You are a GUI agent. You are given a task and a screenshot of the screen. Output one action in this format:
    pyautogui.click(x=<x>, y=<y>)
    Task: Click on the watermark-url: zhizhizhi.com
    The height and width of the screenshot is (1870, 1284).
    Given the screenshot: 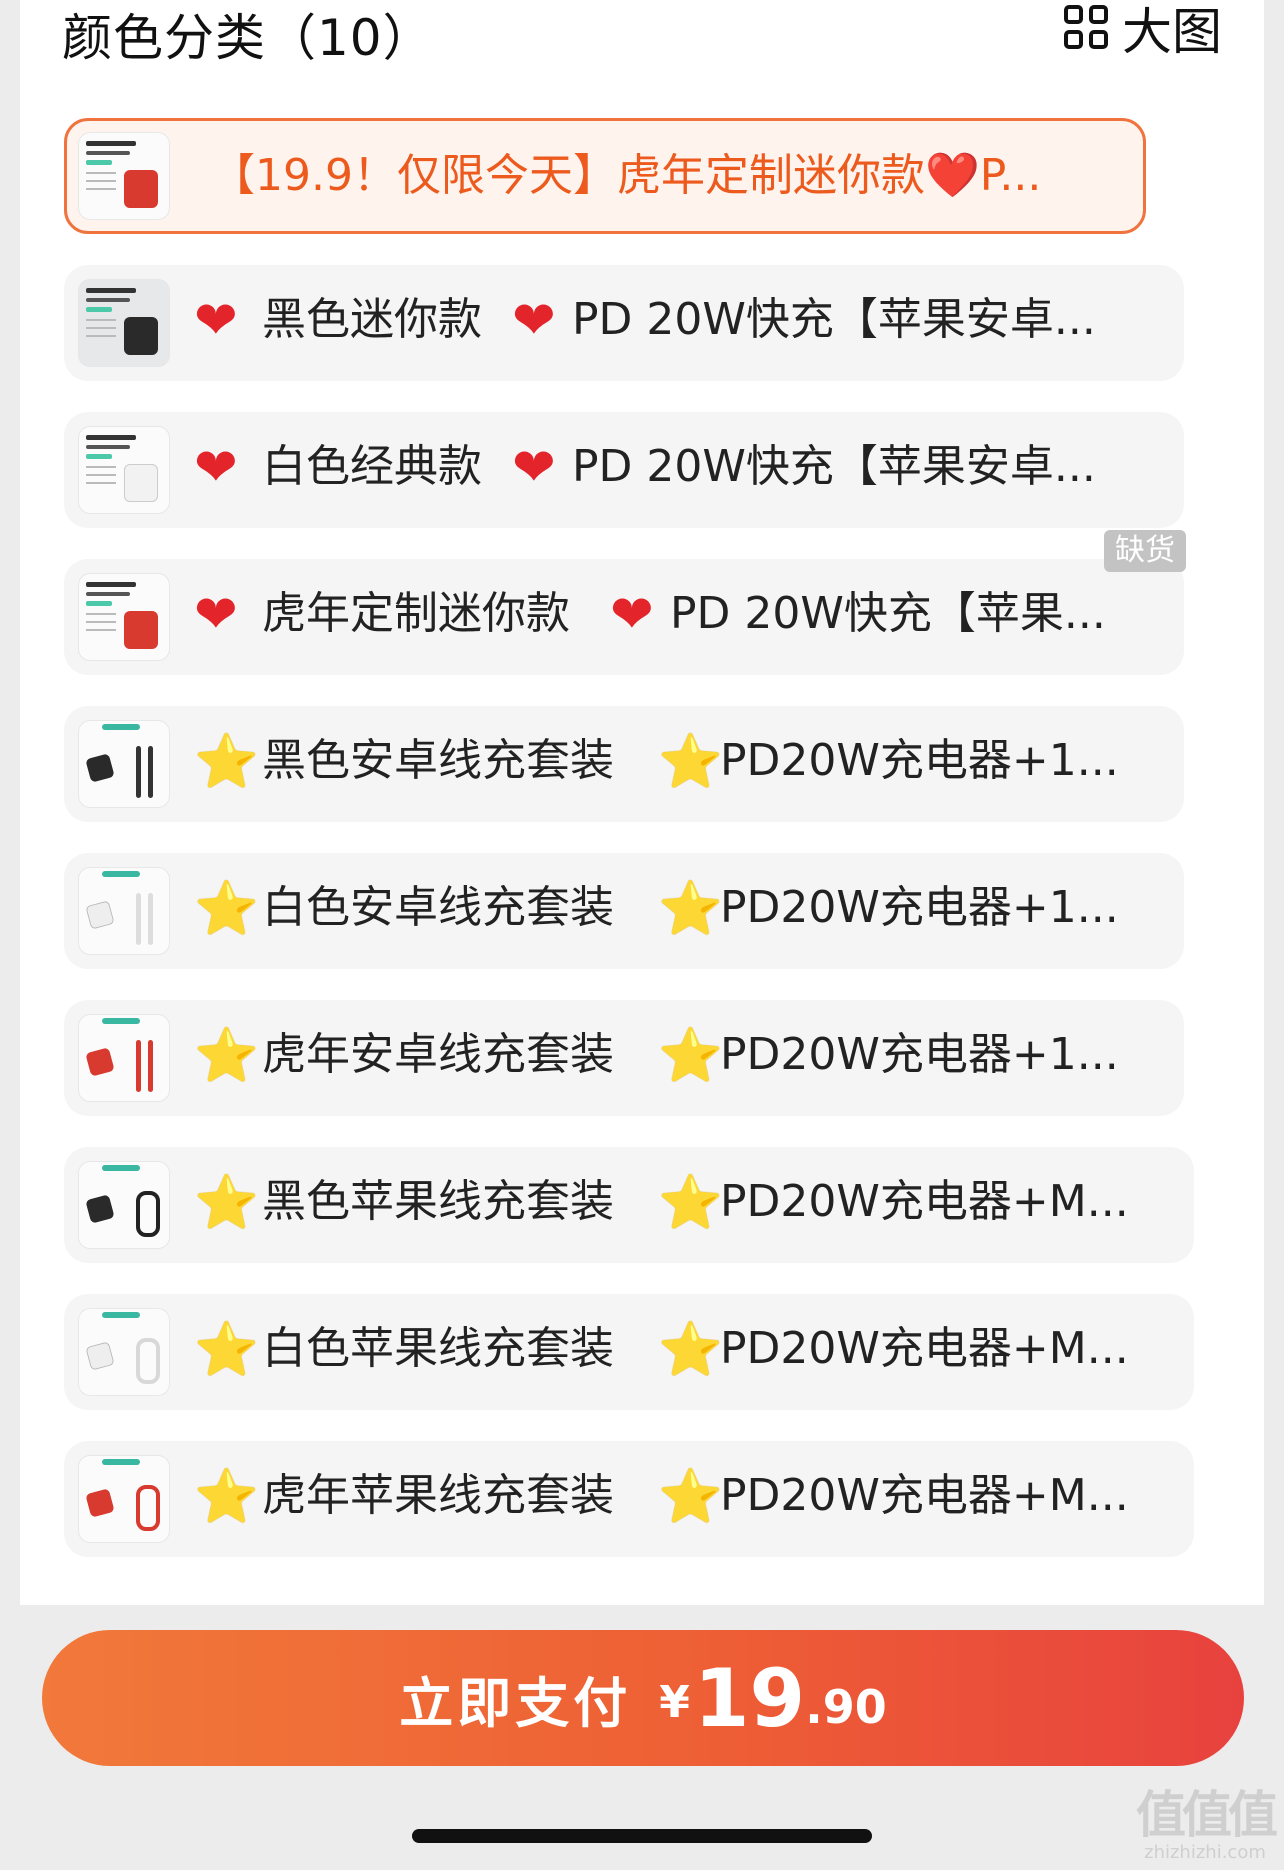 What is the action you would take?
    pyautogui.click(x=1205, y=1852)
    